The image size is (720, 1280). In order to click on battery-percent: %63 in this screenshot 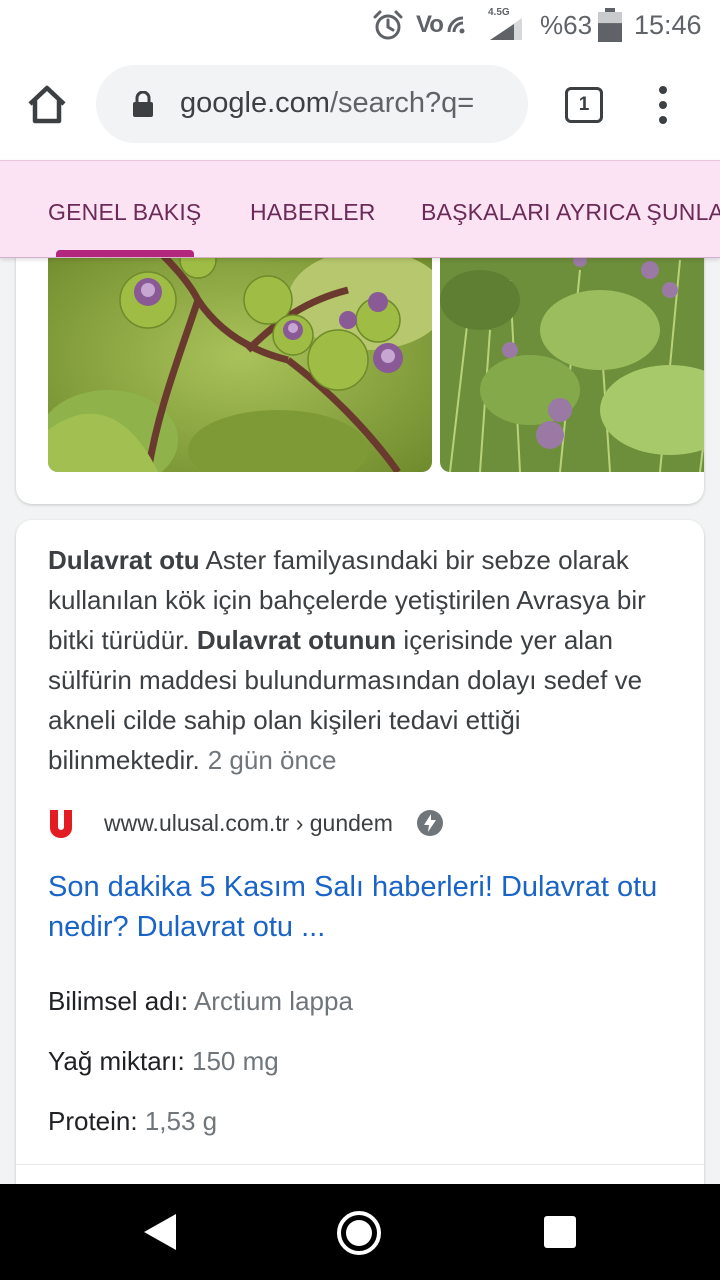, I will do `click(566, 24)`.